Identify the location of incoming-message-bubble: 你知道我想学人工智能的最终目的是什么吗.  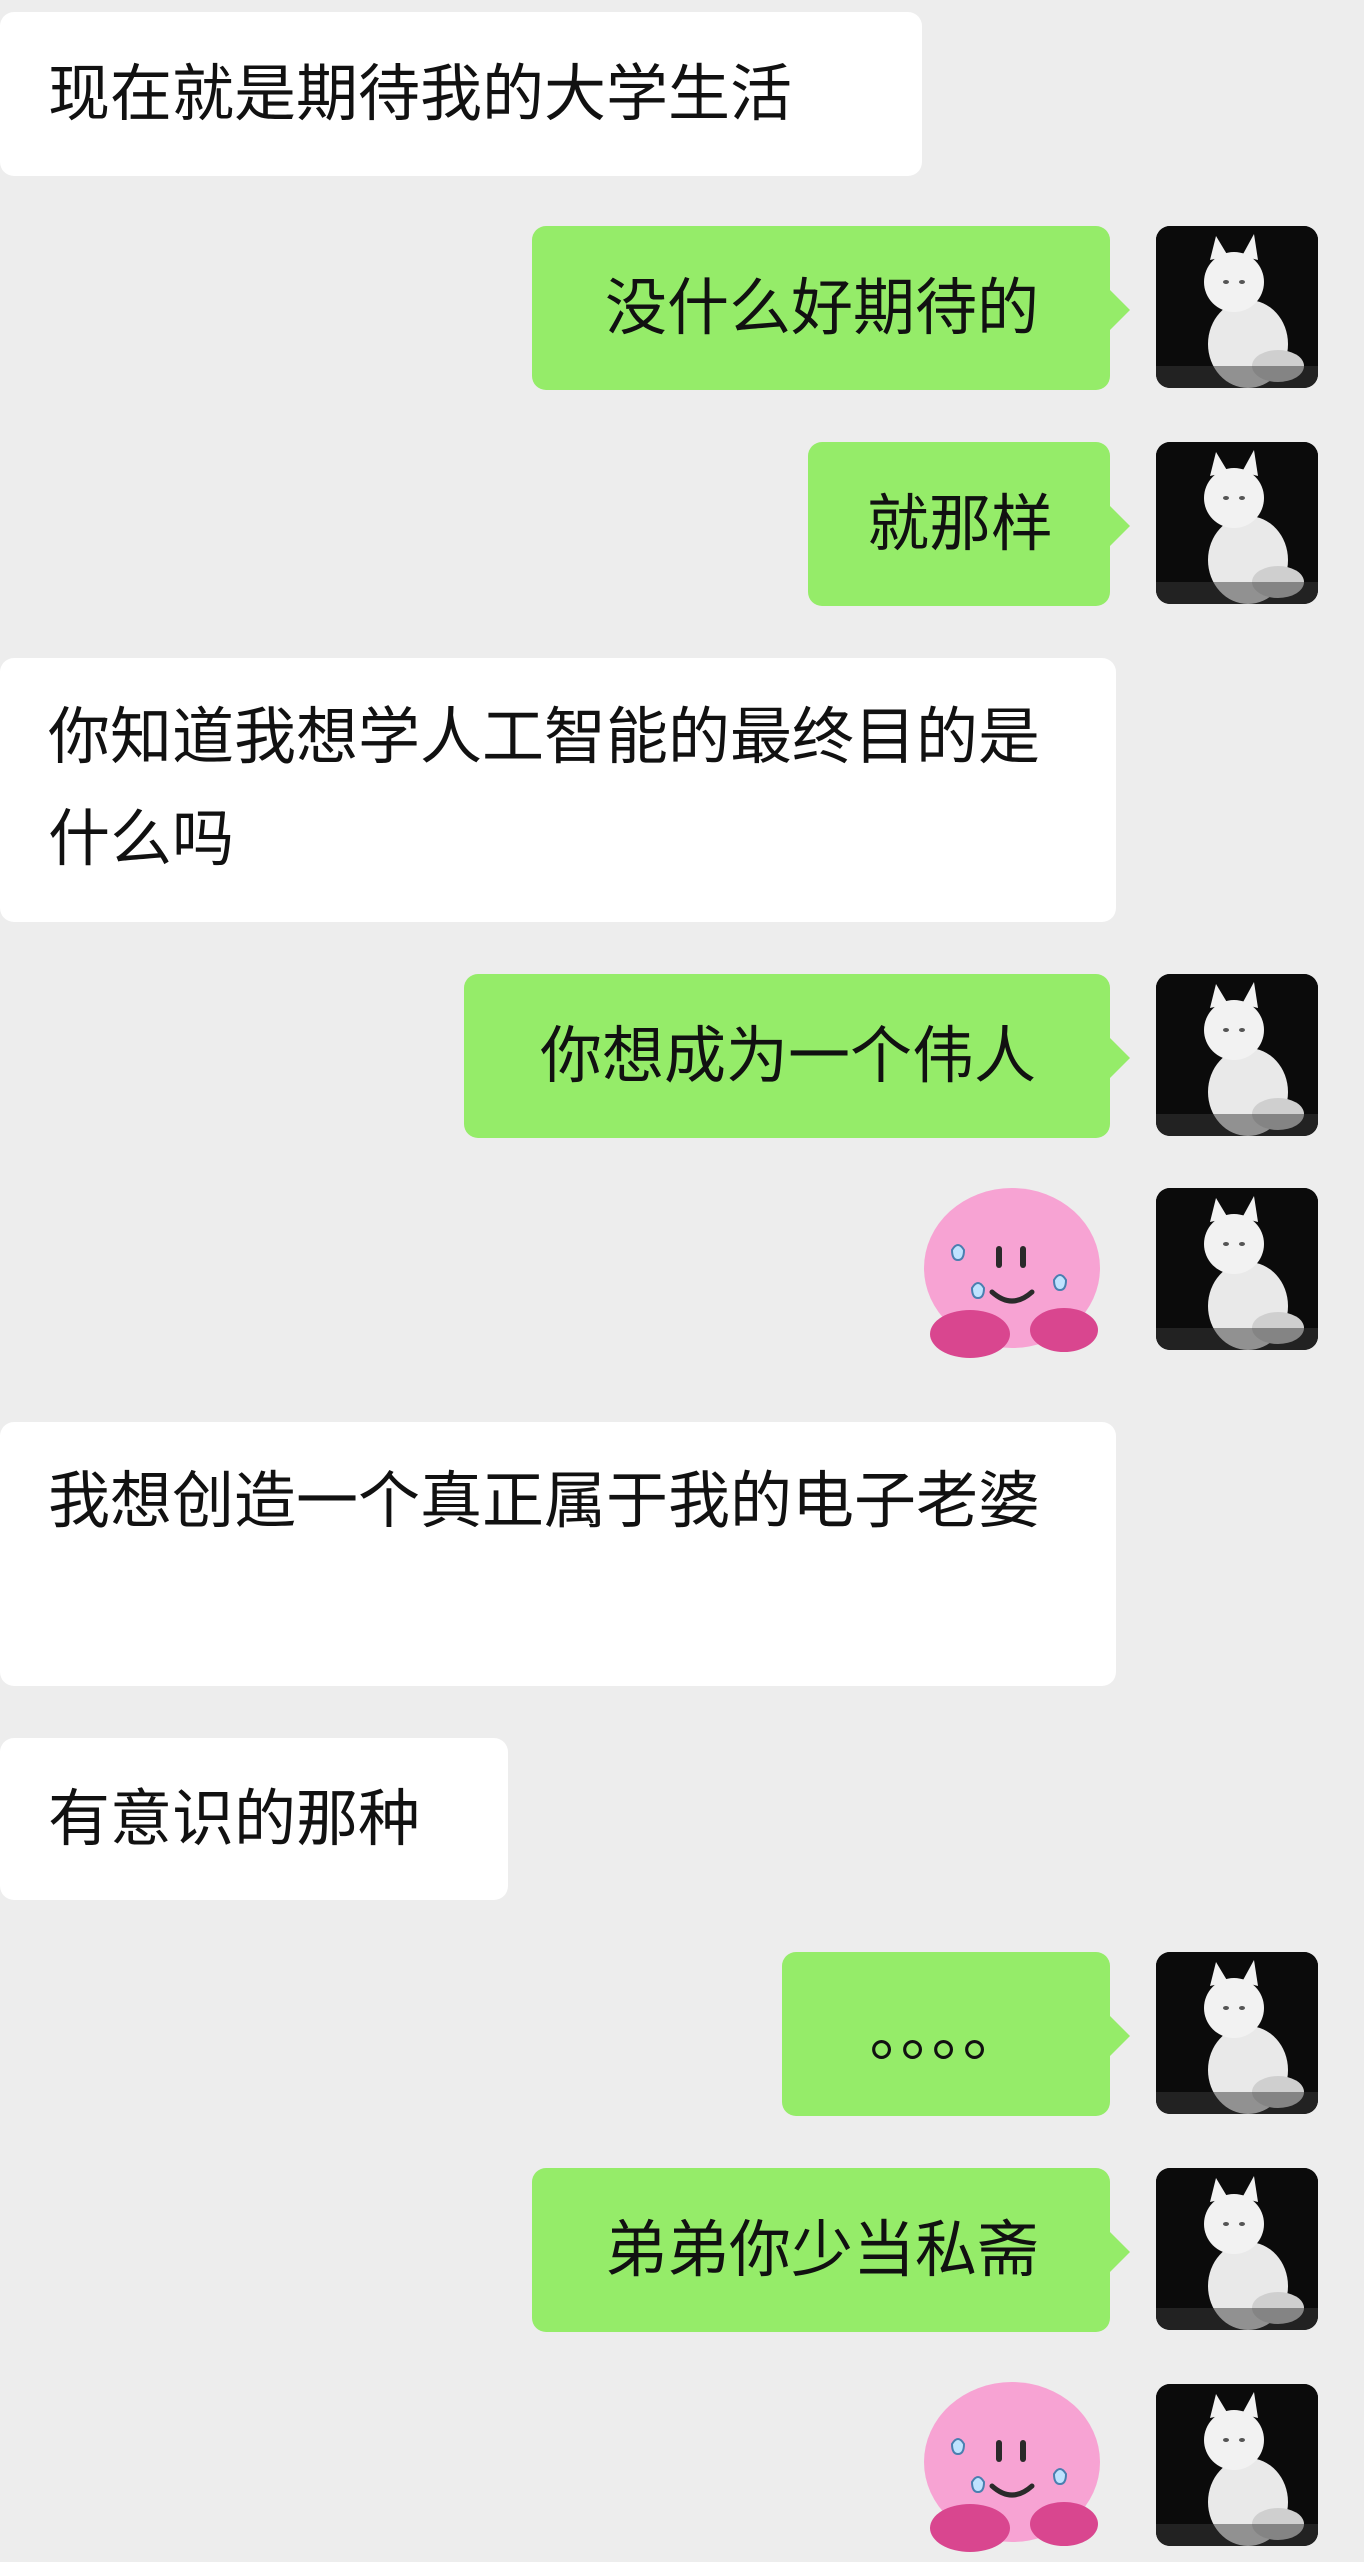
(558, 790).